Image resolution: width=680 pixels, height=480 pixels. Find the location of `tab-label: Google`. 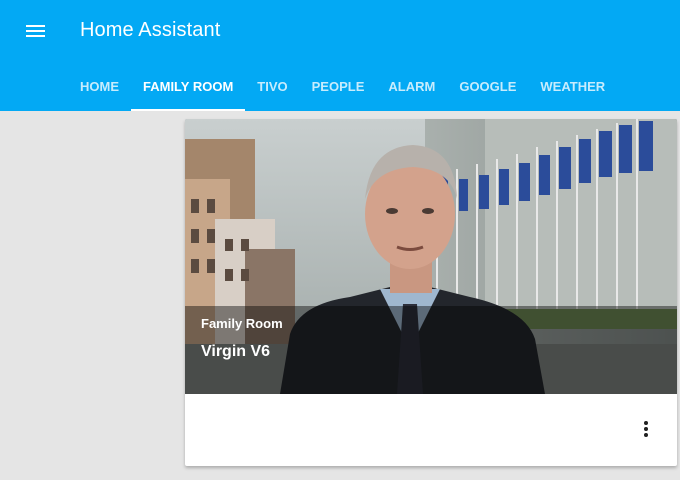

tab-label: Google is located at coordinates (488, 86).